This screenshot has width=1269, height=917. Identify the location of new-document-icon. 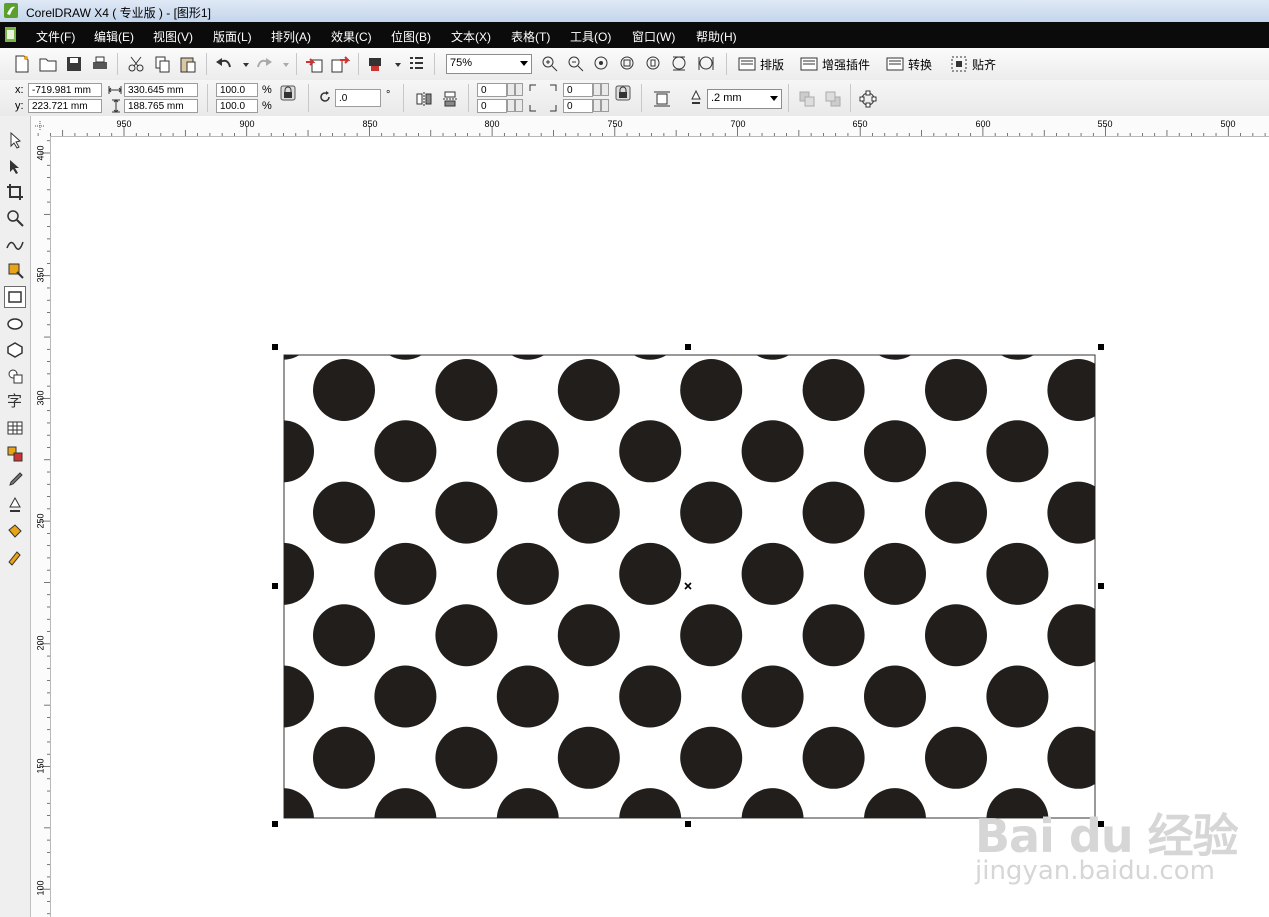
(22, 64).